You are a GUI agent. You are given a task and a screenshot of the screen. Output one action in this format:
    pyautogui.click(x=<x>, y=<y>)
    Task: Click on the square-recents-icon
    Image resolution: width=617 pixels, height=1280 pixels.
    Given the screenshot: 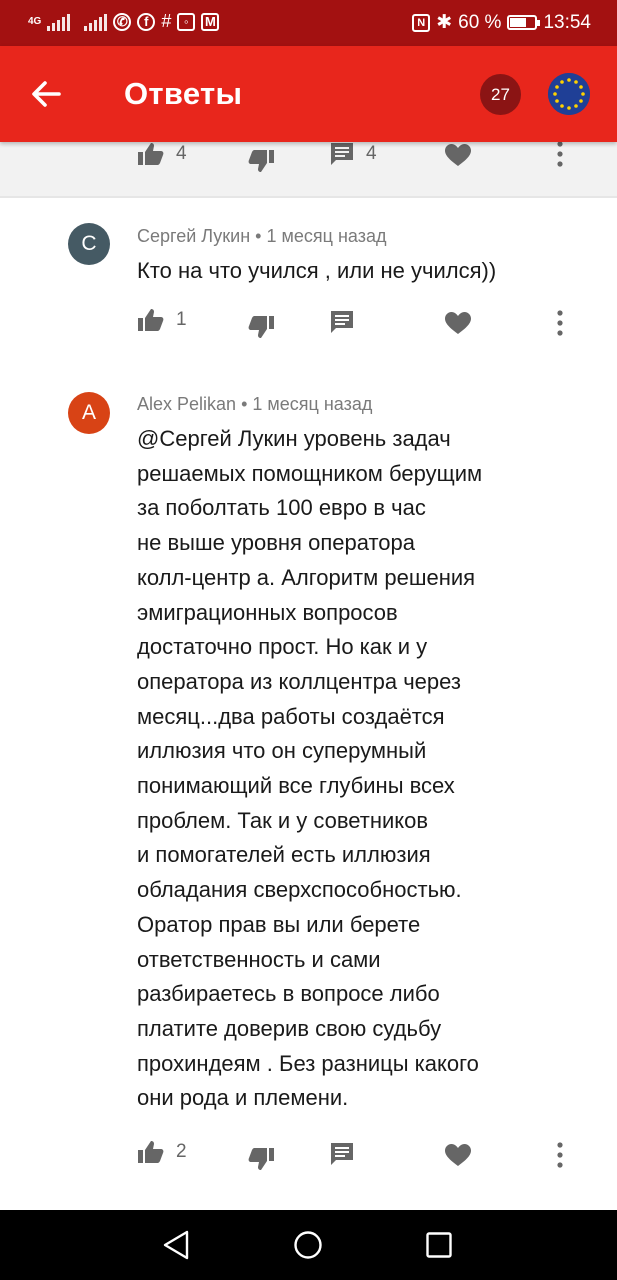 What is the action you would take?
    pyautogui.click(x=439, y=1245)
    